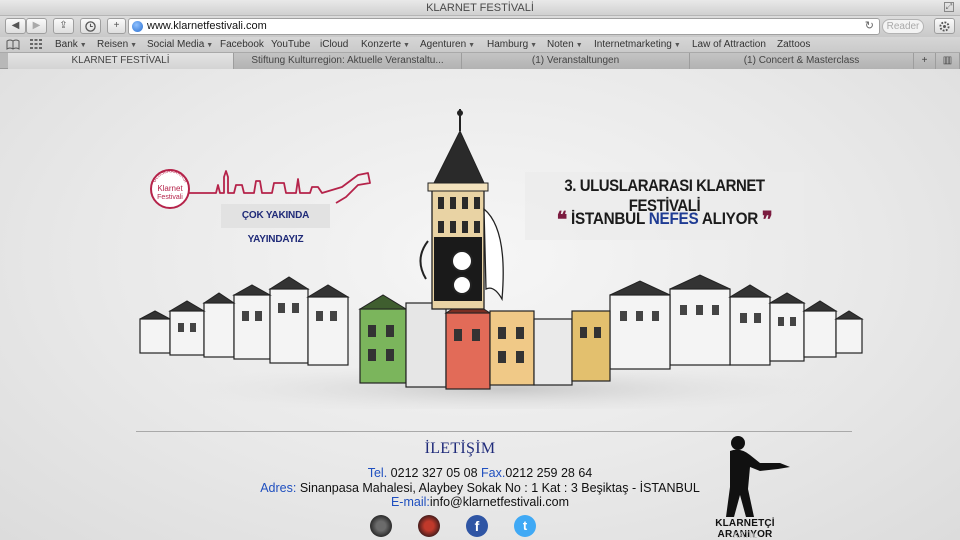 The image size is (960, 540). I want to click on twitter-glyph: t, so click(525, 525).